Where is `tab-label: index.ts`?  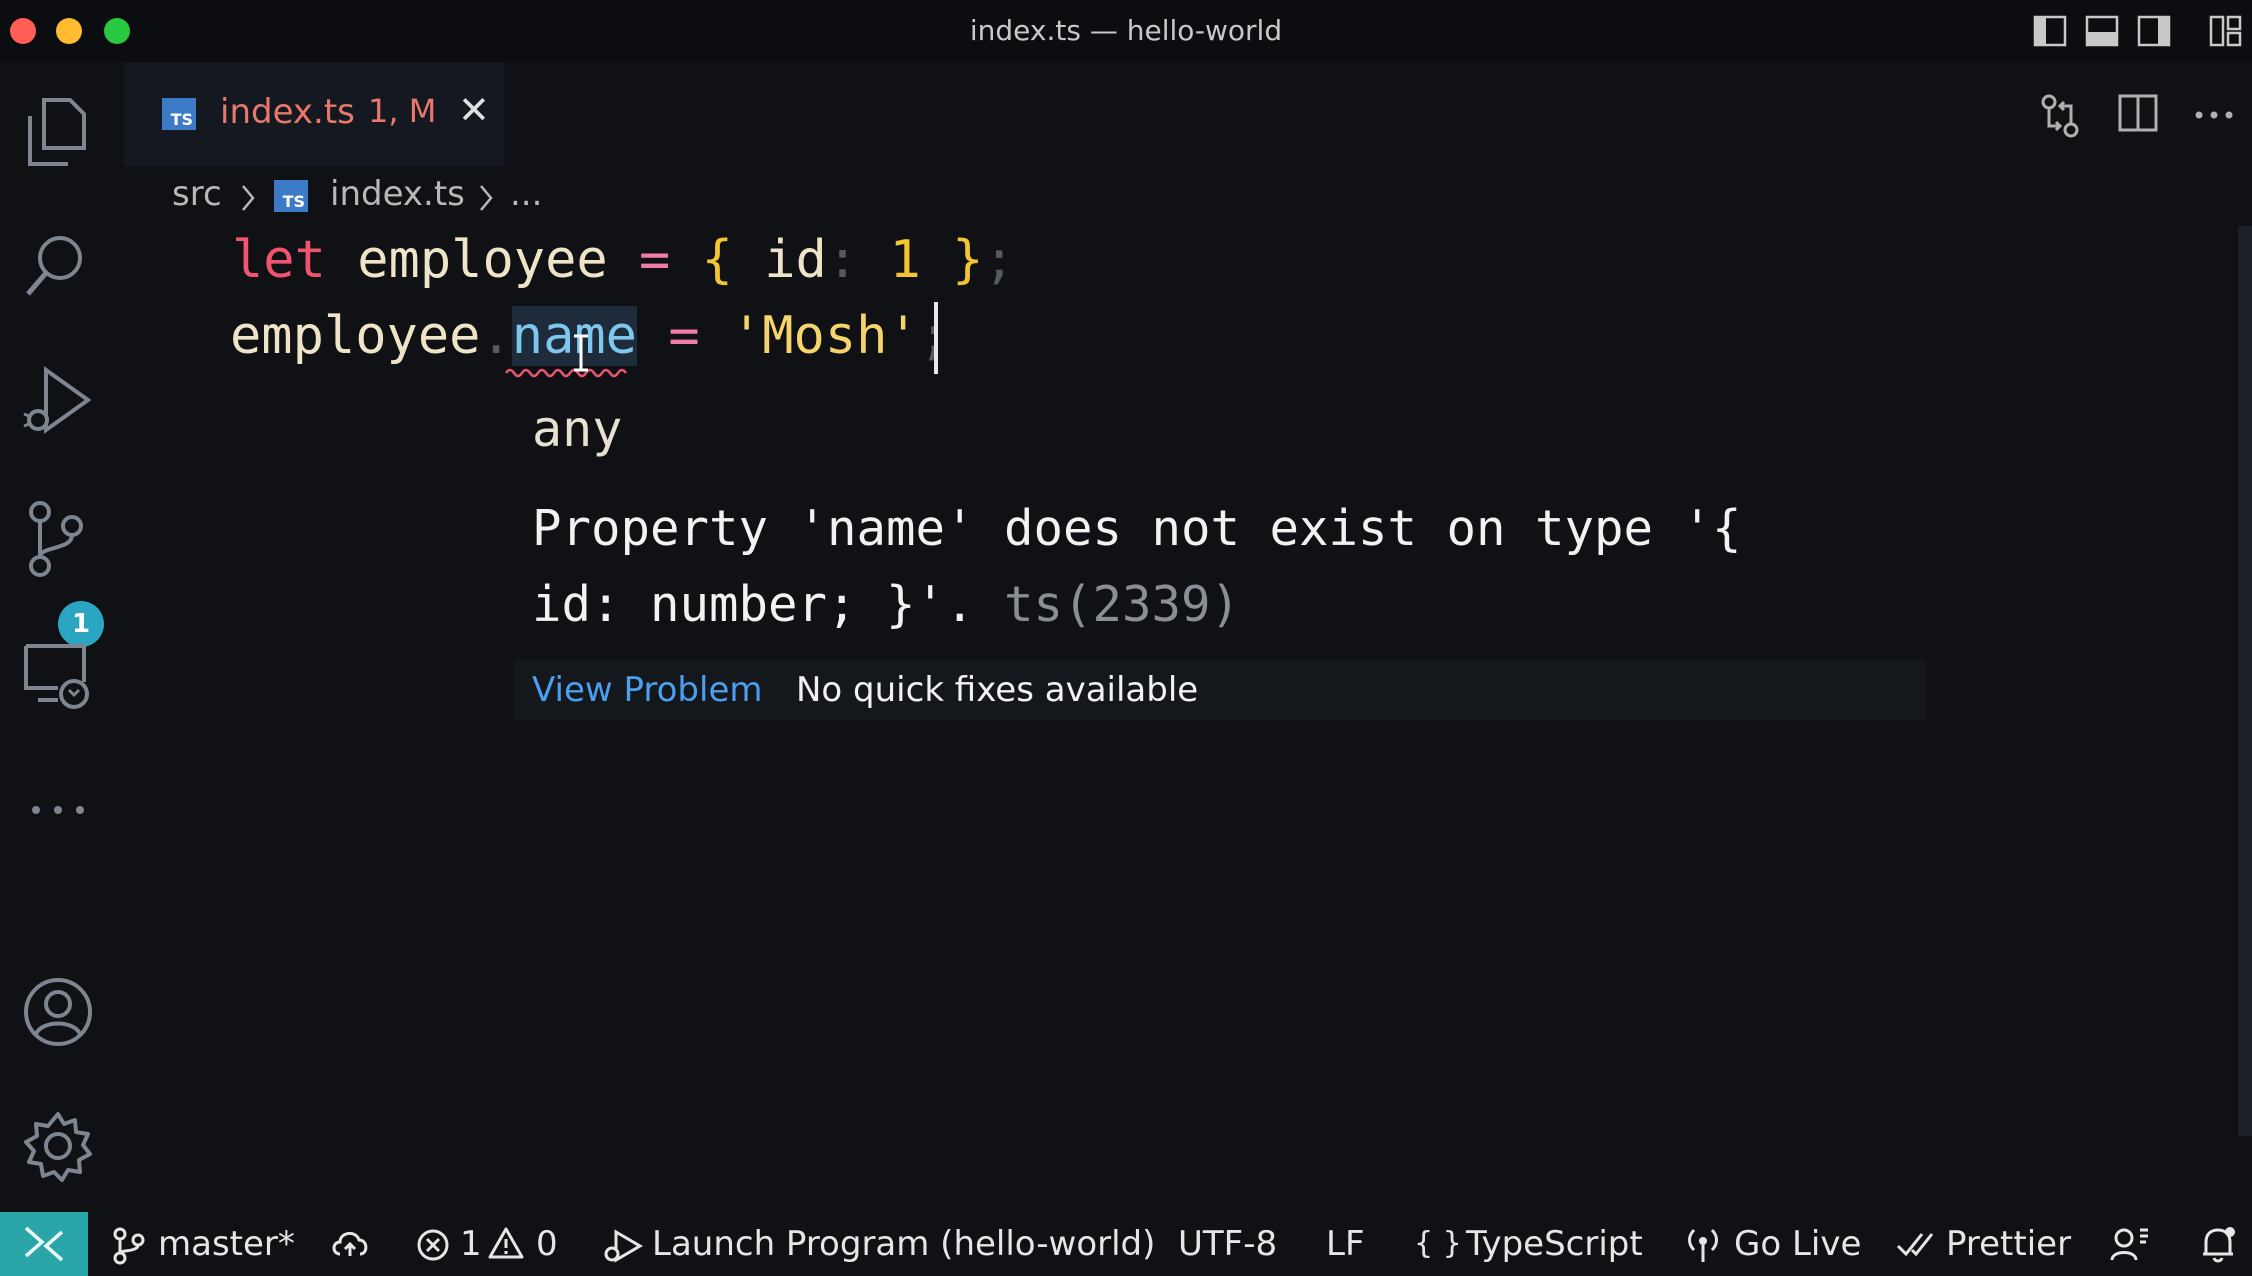 tab-label: index.ts is located at coordinates (287, 112).